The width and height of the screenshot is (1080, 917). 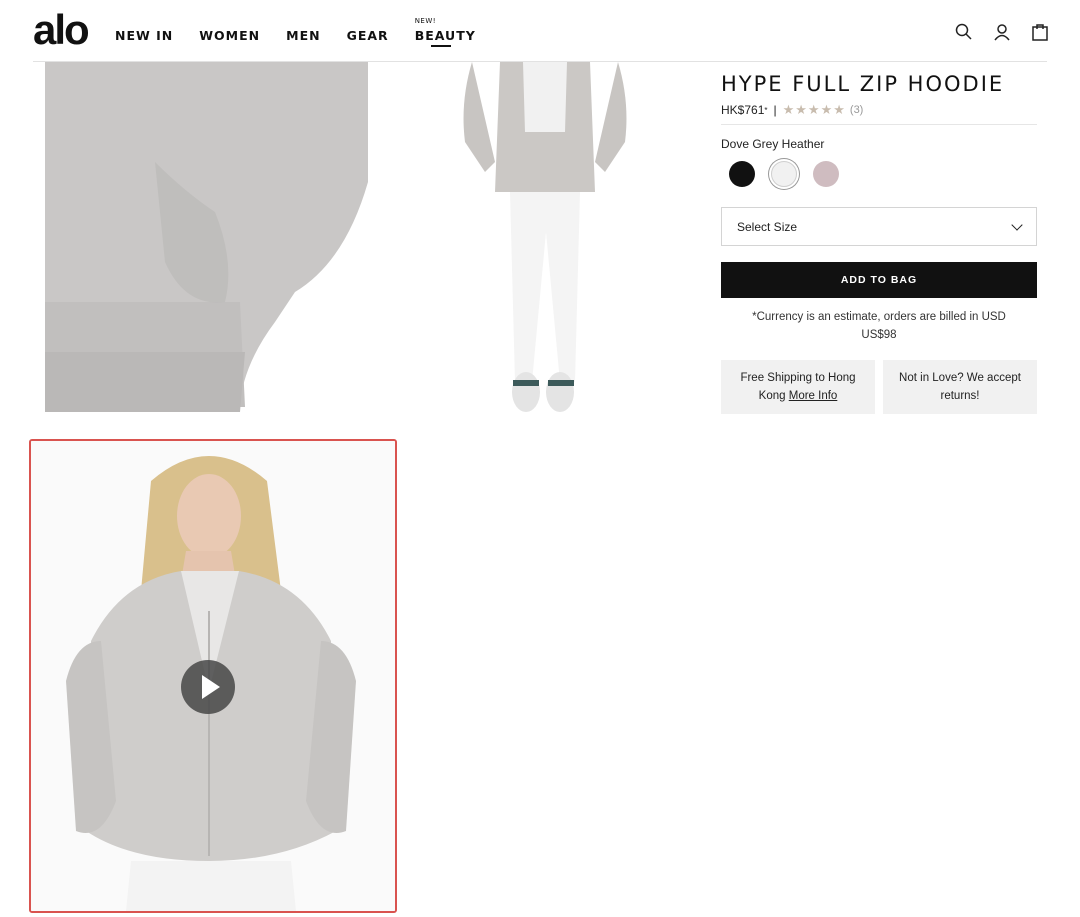 I want to click on returns-card: Not in Love? We accept returns!, so click(x=960, y=387).